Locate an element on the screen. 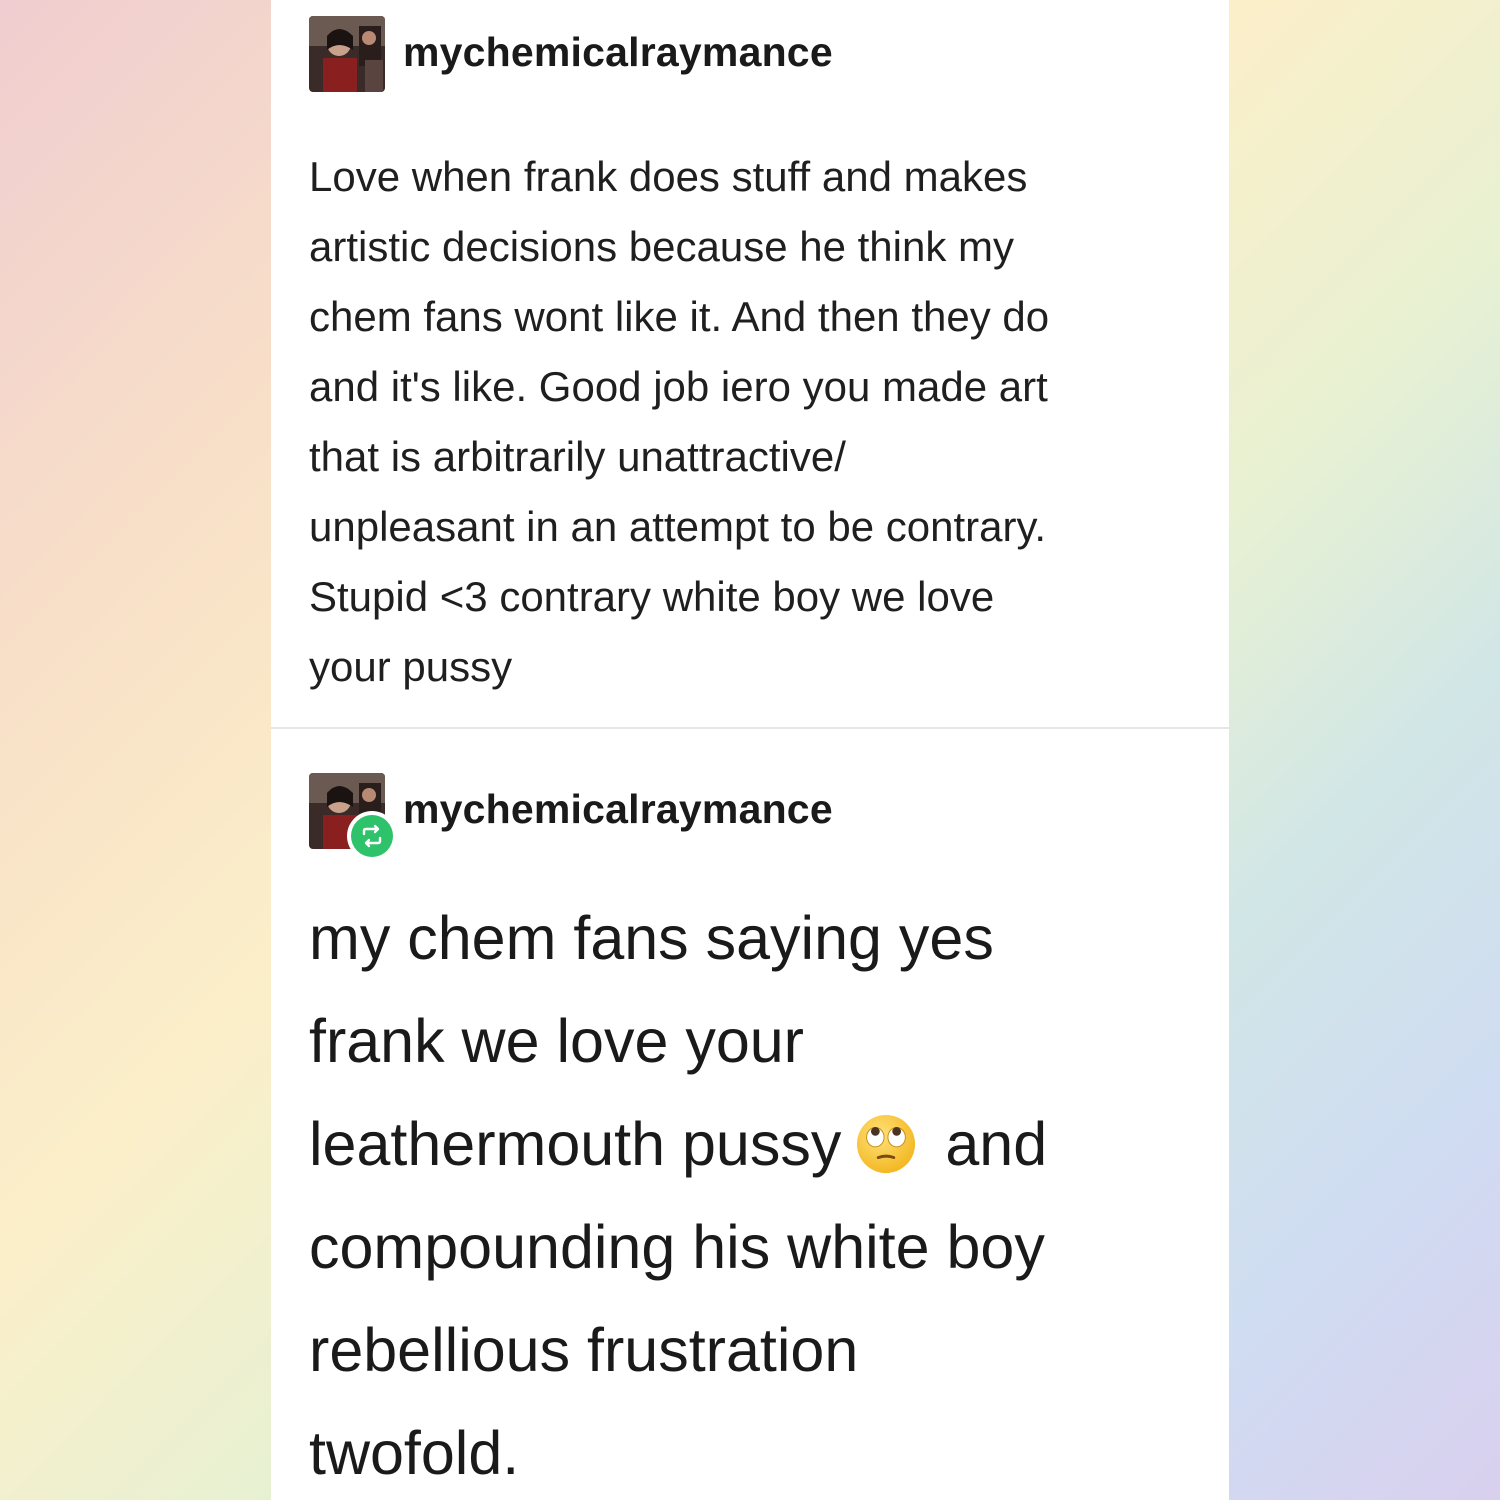 This screenshot has width=1500, height=1500. face-with-rolling-eyes-emoji is located at coordinates (886, 1144).